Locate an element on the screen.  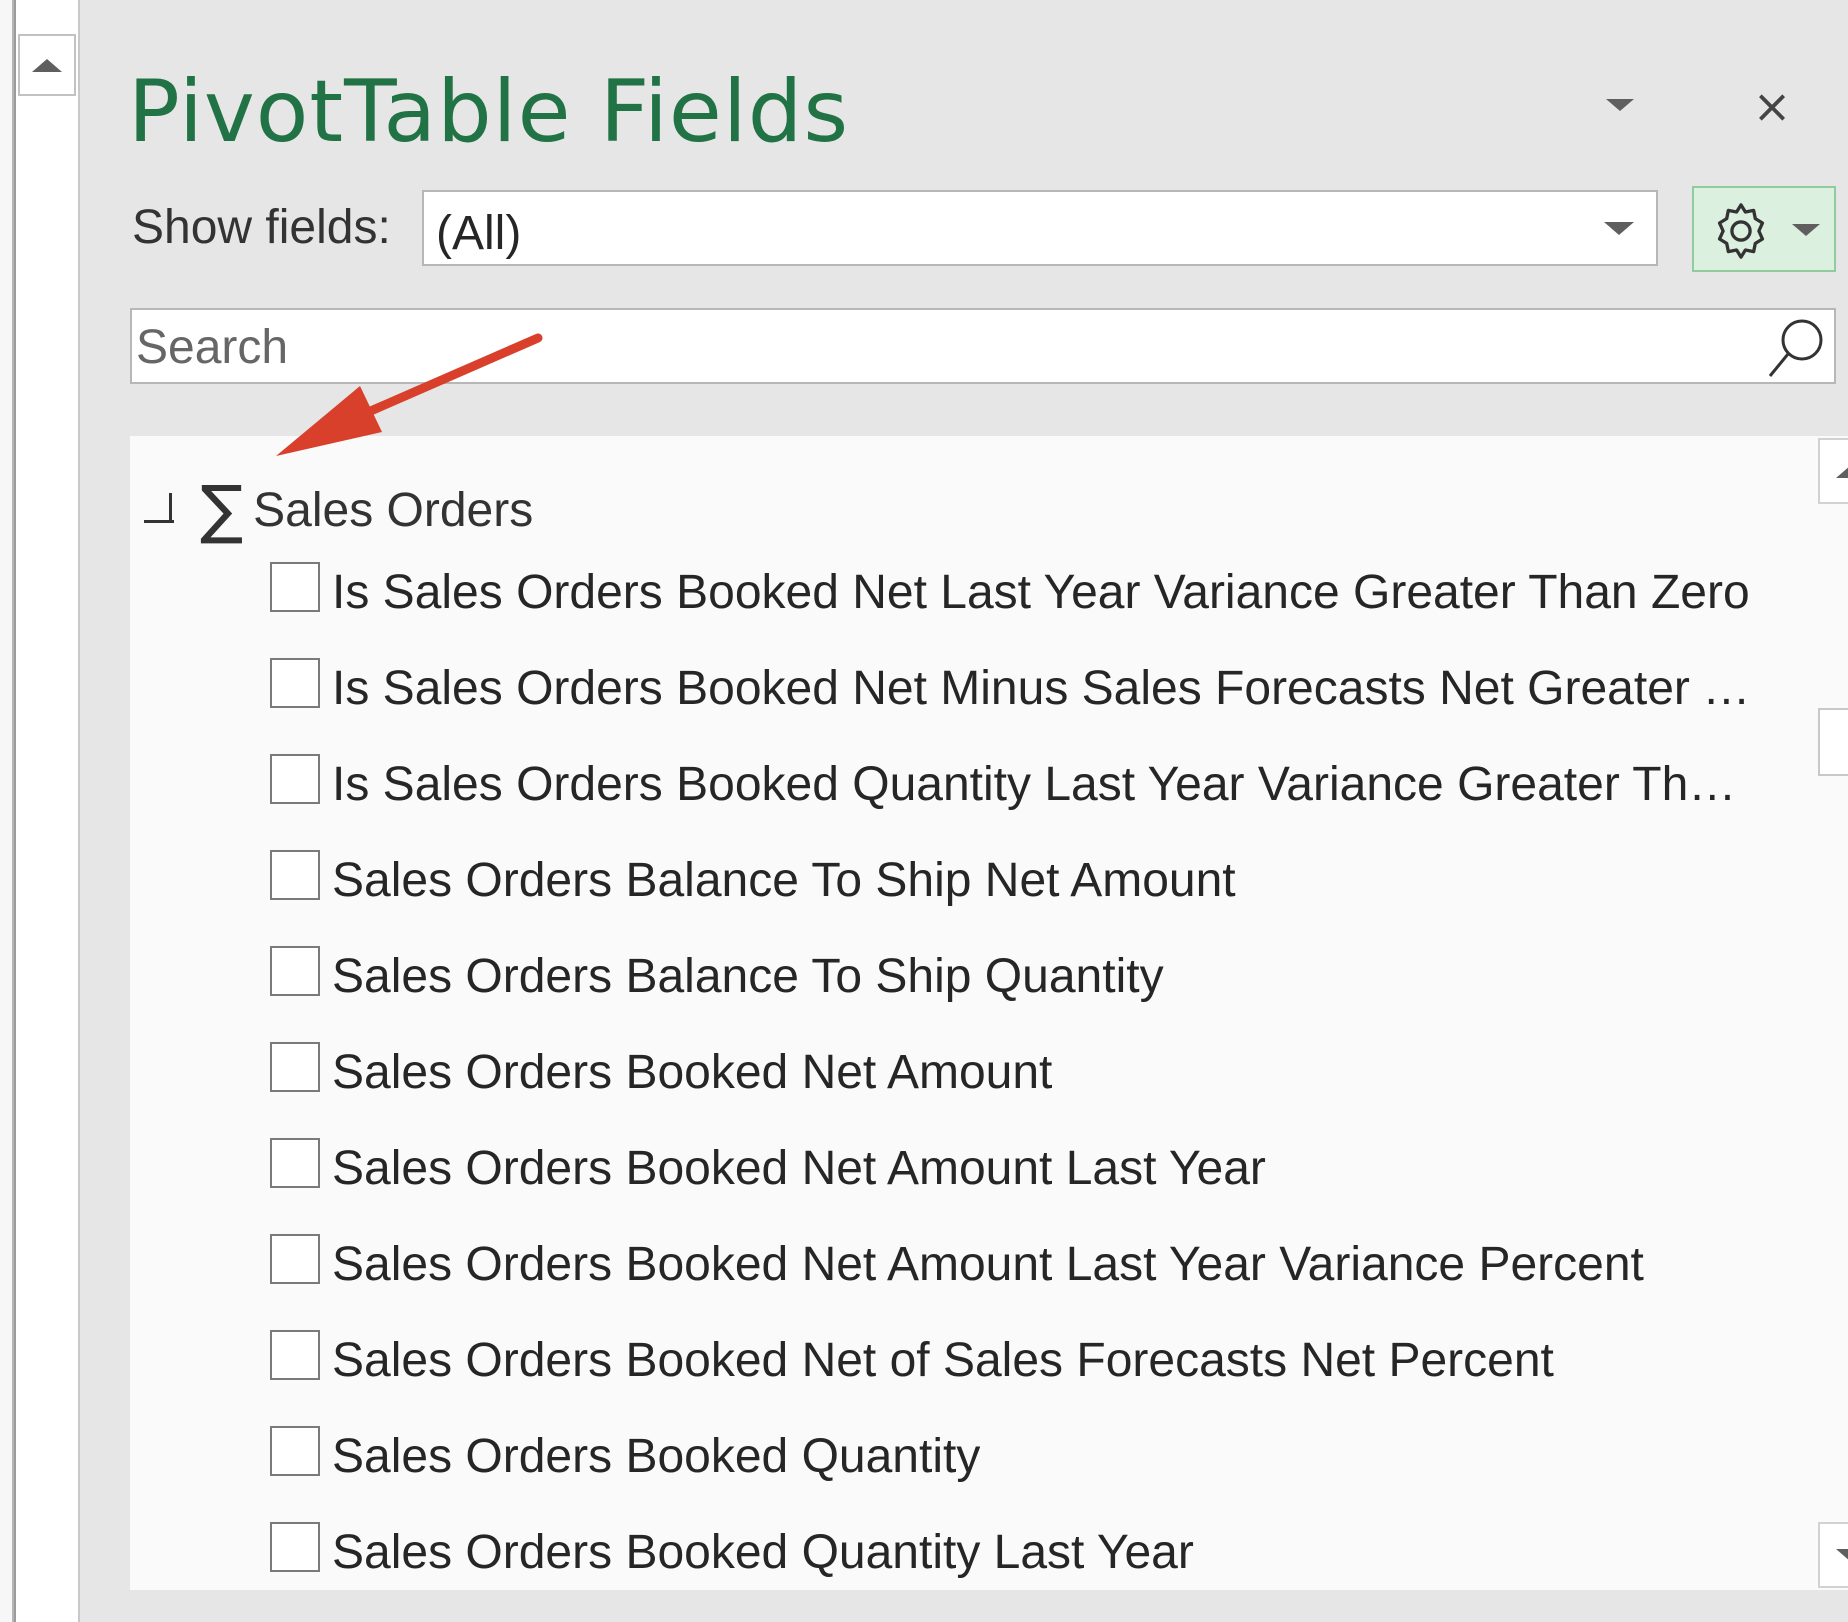
scroll-thumb is located at coordinates (1833, 742).